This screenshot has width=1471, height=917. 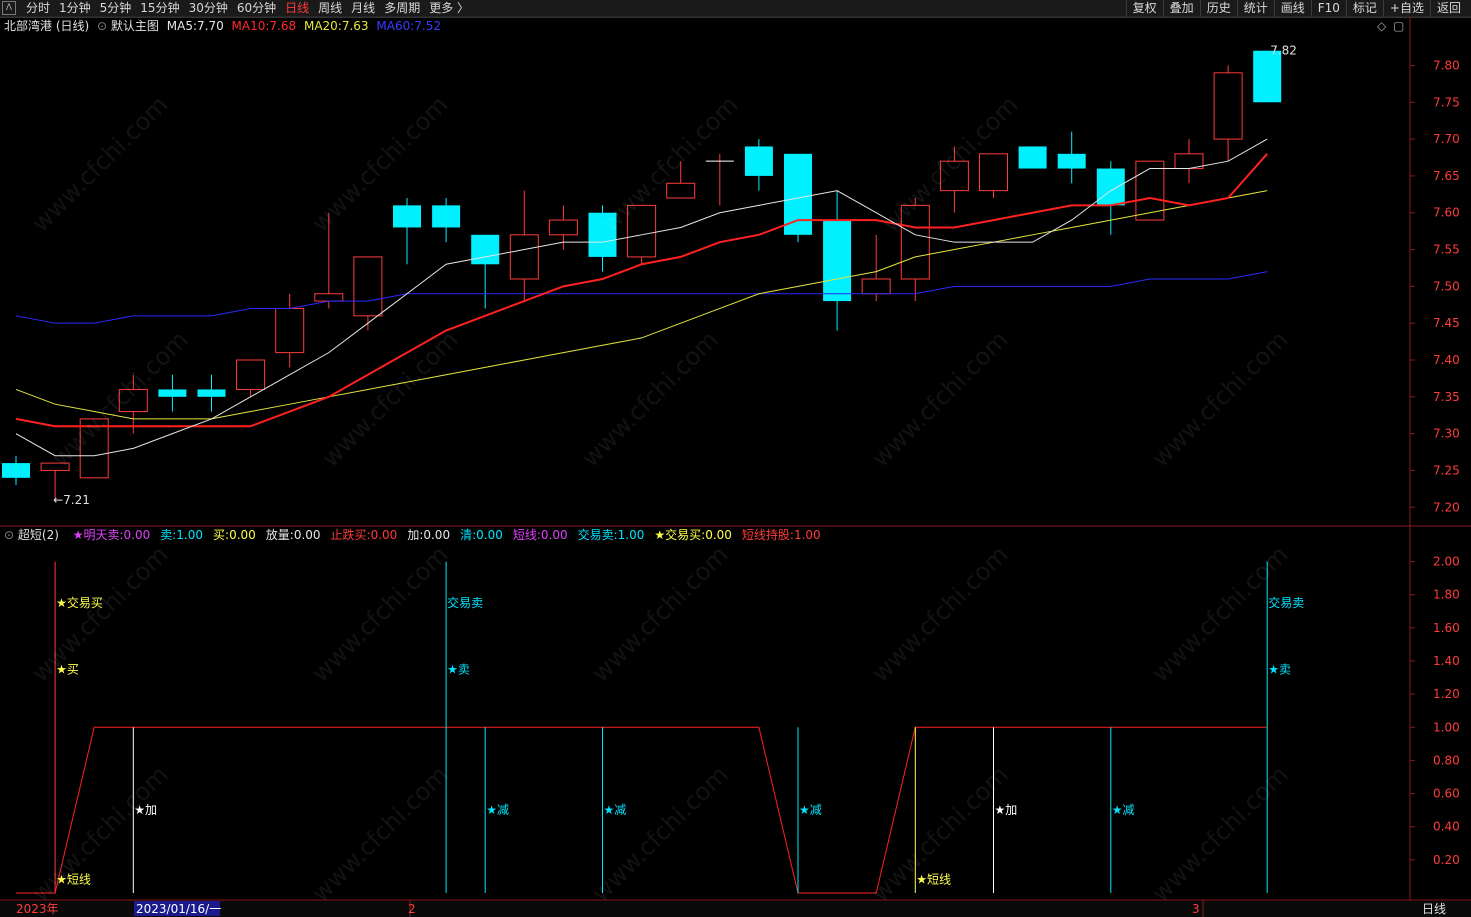 What do you see at coordinates (1446, 213) in the screenshot?
I see `y-tick-label: 7.60` at bounding box center [1446, 213].